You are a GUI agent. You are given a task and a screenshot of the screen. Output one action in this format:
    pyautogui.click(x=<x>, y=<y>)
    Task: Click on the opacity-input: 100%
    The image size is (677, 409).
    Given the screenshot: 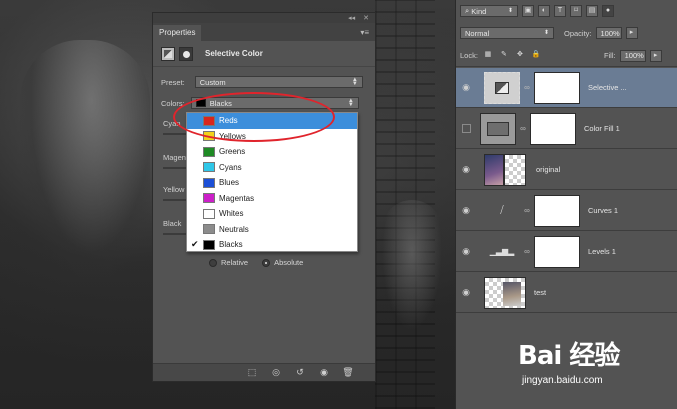 What is the action you would take?
    pyautogui.click(x=608, y=33)
    